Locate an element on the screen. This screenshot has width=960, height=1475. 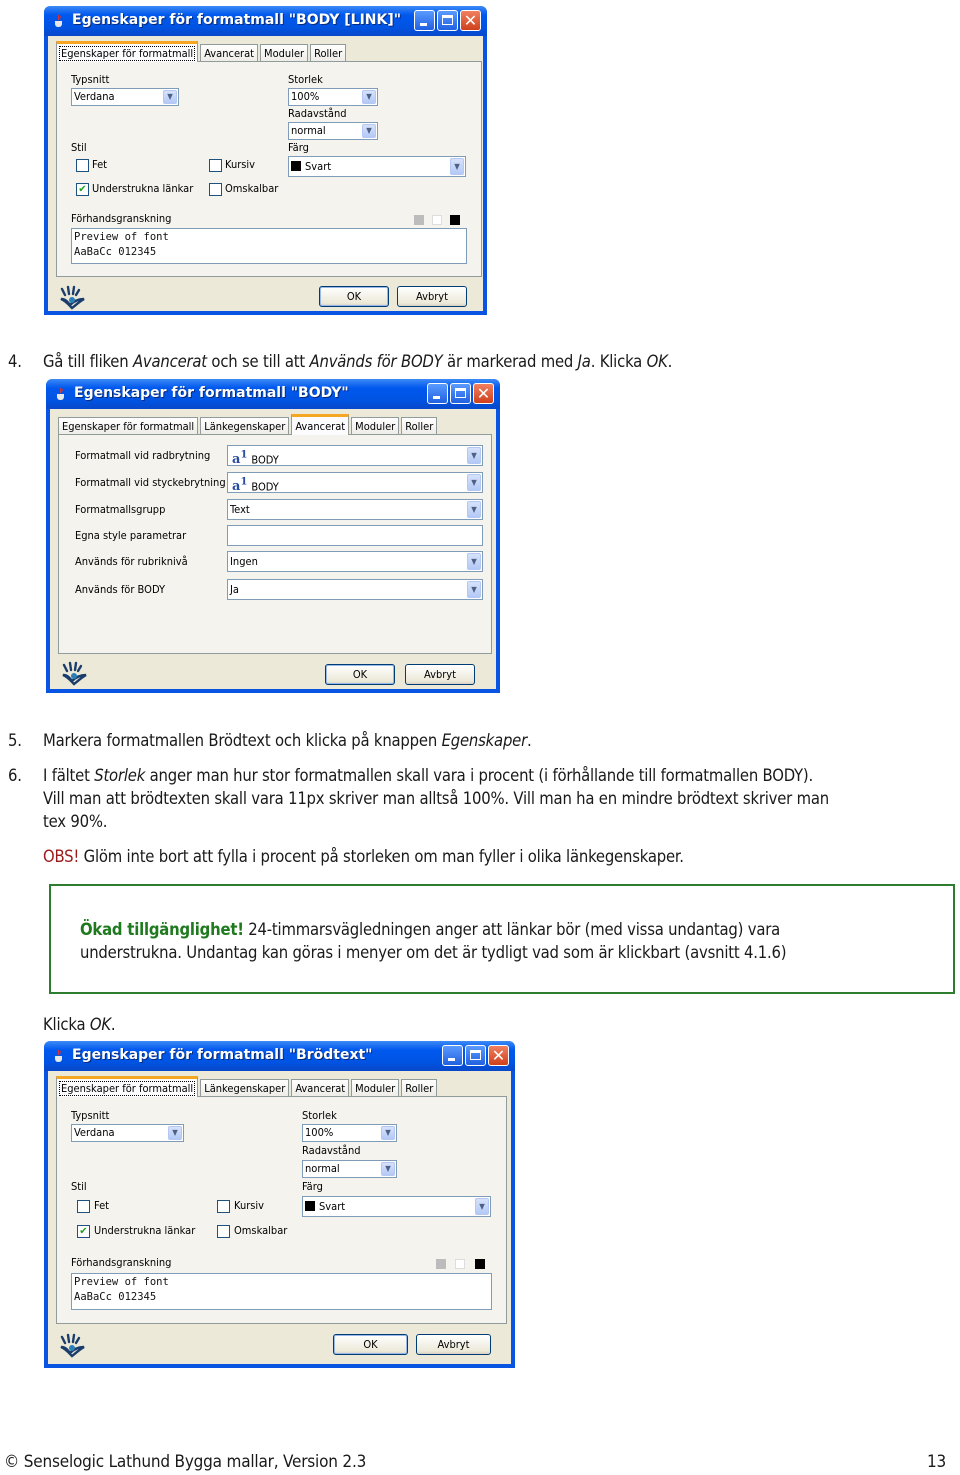
title-bar: Egenskaper för formatmall "BODY" ✕ is located at coordinates (273, 394).